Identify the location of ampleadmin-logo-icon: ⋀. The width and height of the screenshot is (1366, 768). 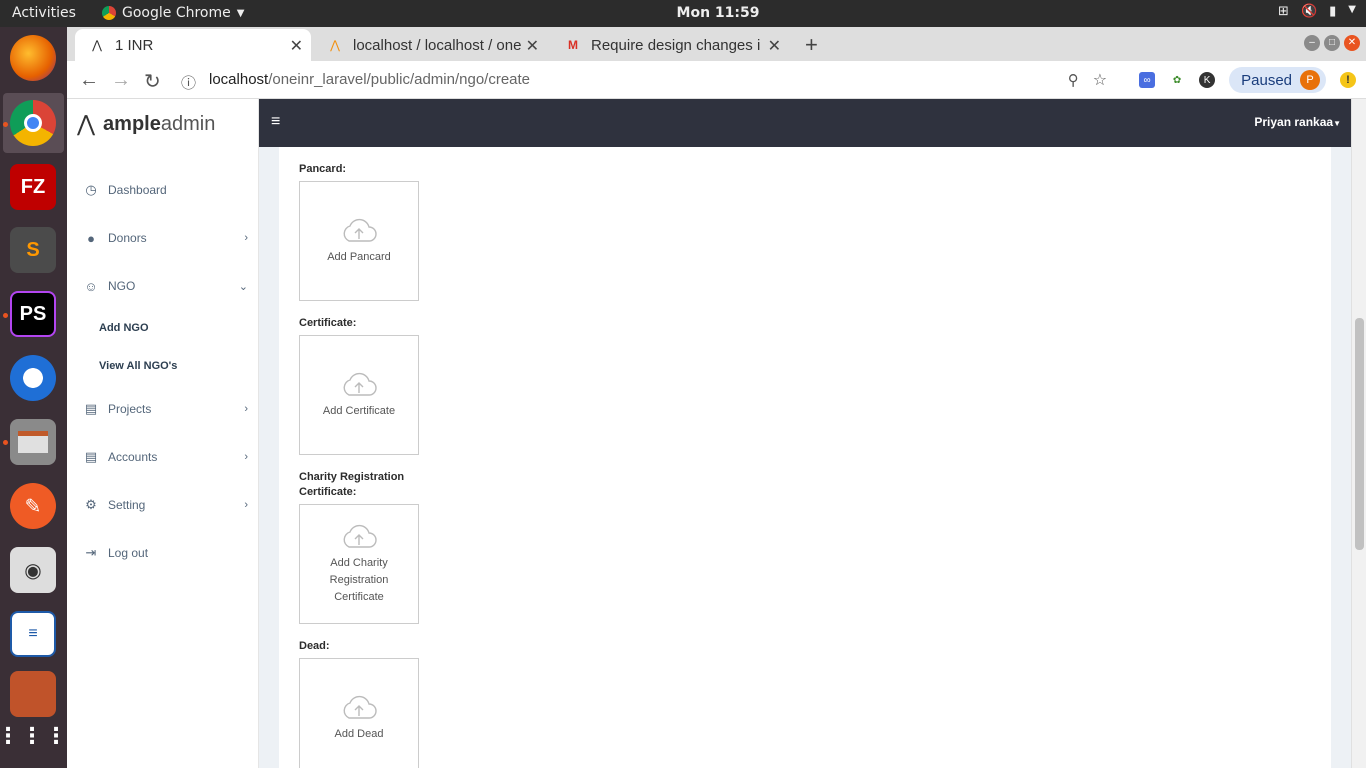
(86, 123).